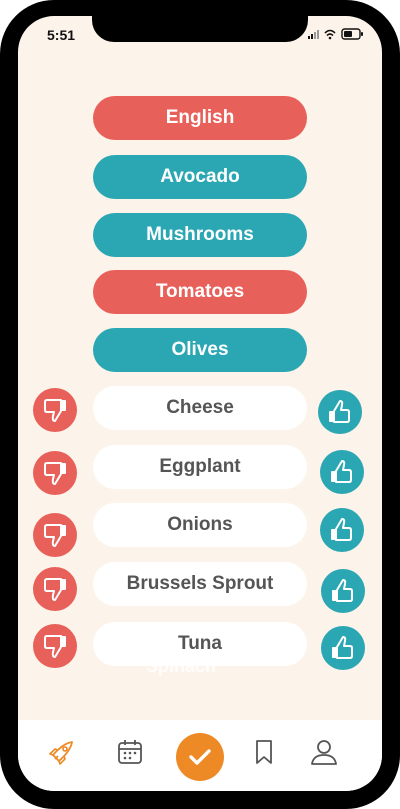 This screenshot has height=809, width=400. I want to click on option-avocado: Avocado, so click(200, 177).